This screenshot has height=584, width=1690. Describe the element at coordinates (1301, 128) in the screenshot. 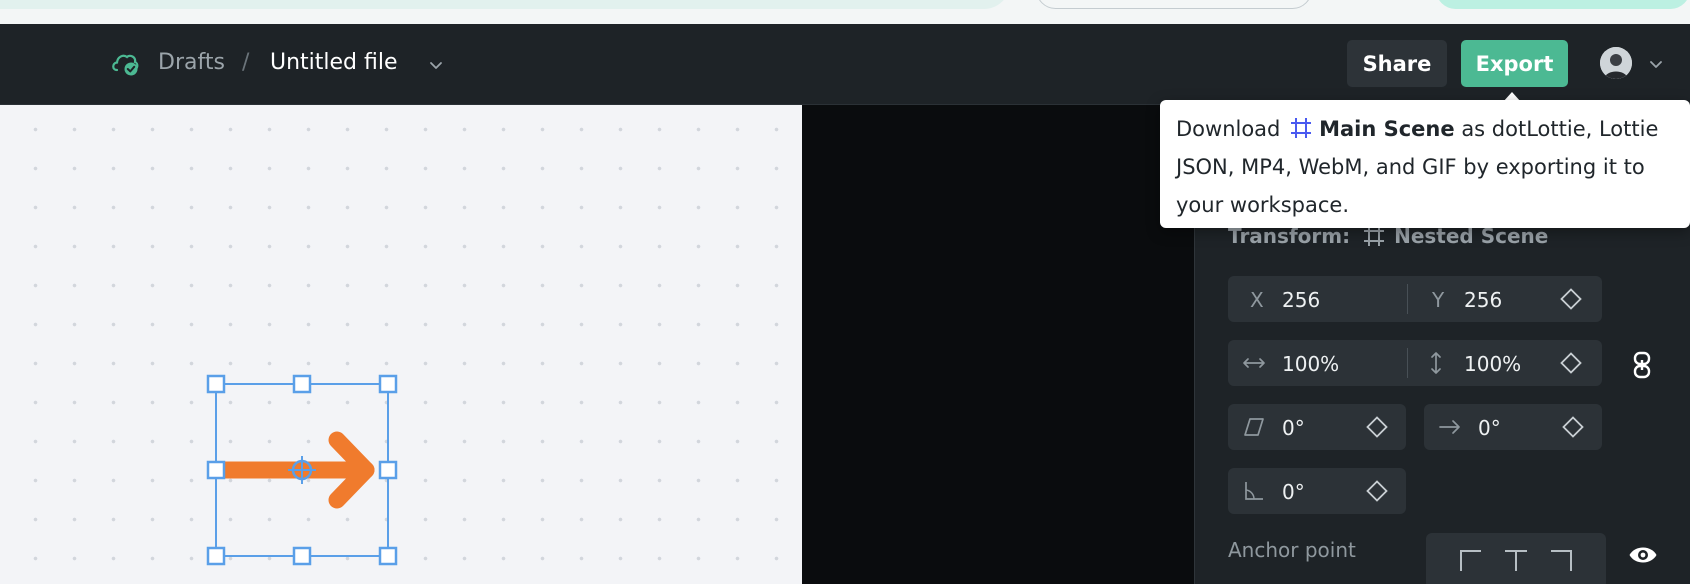

I see `frame-icon` at that location.